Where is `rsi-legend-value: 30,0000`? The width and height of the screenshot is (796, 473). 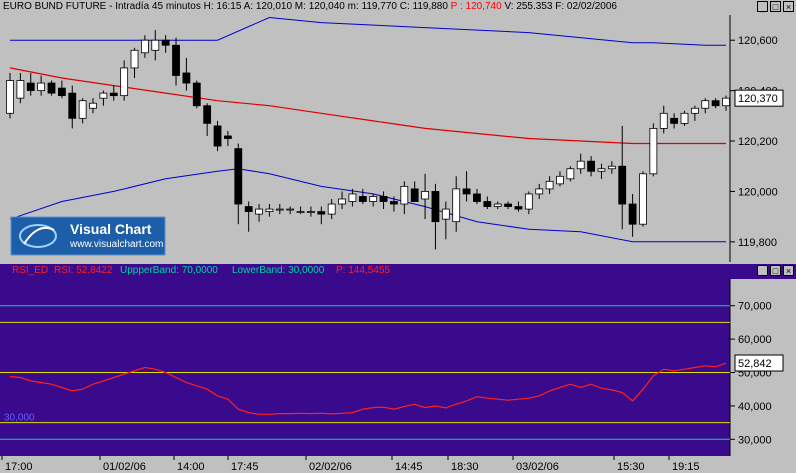 rsi-legend-value: 30,0000 is located at coordinates (306, 270).